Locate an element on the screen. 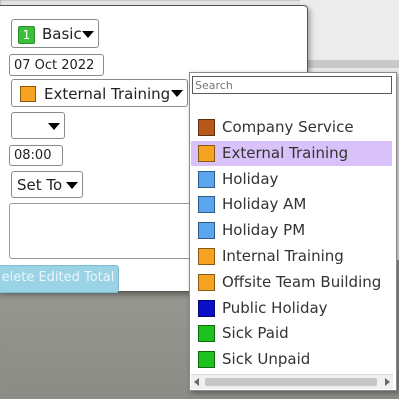 This screenshot has width=399, height=399. set-to-select: Set To is located at coordinates (47, 184).